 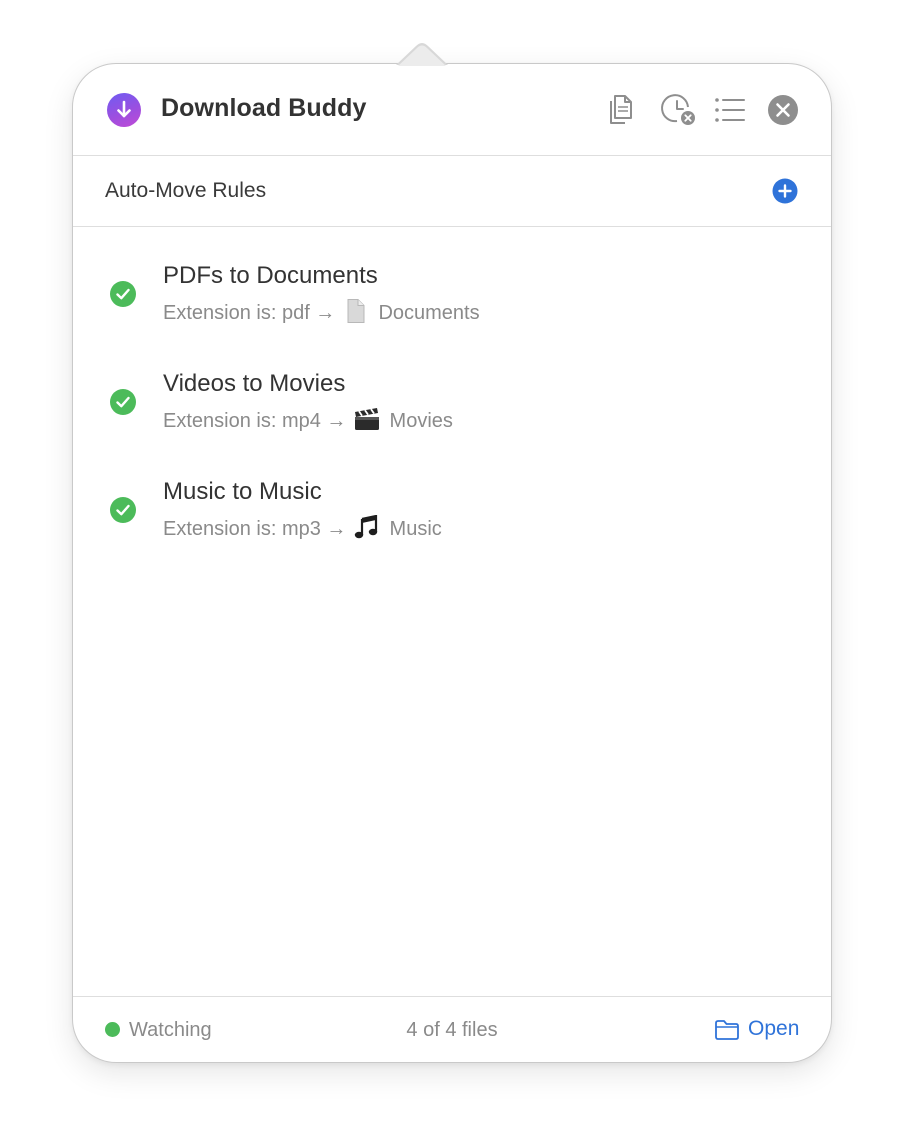 I want to click on music-note-icon, so click(x=367, y=527).